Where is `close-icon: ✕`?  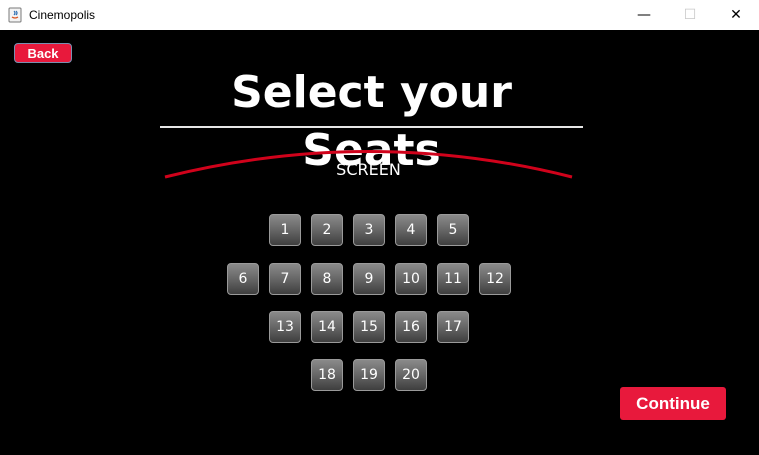
close-icon: ✕ is located at coordinates (736, 15).